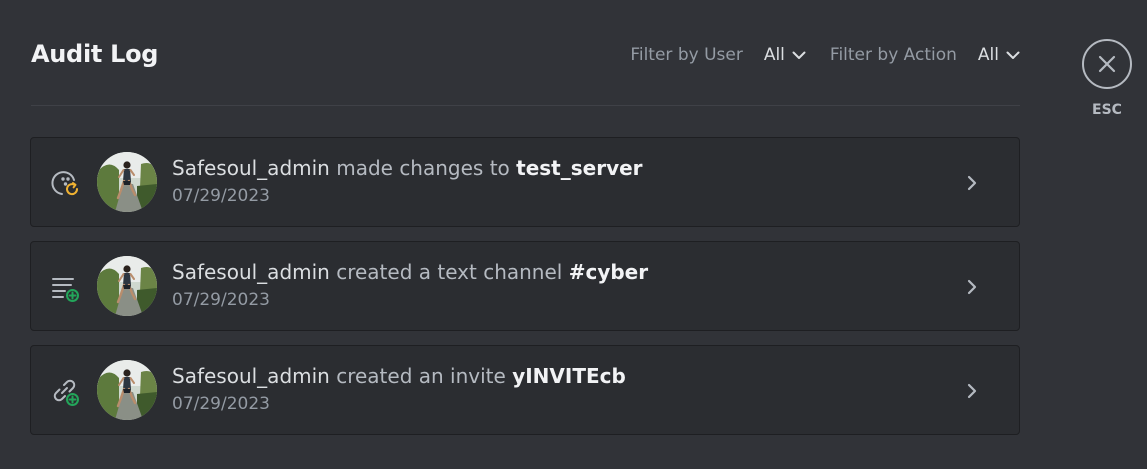 The image size is (1147, 469). What do you see at coordinates (66, 392) in the screenshot?
I see `invite-create-icon` at bounding box center [66, 392].